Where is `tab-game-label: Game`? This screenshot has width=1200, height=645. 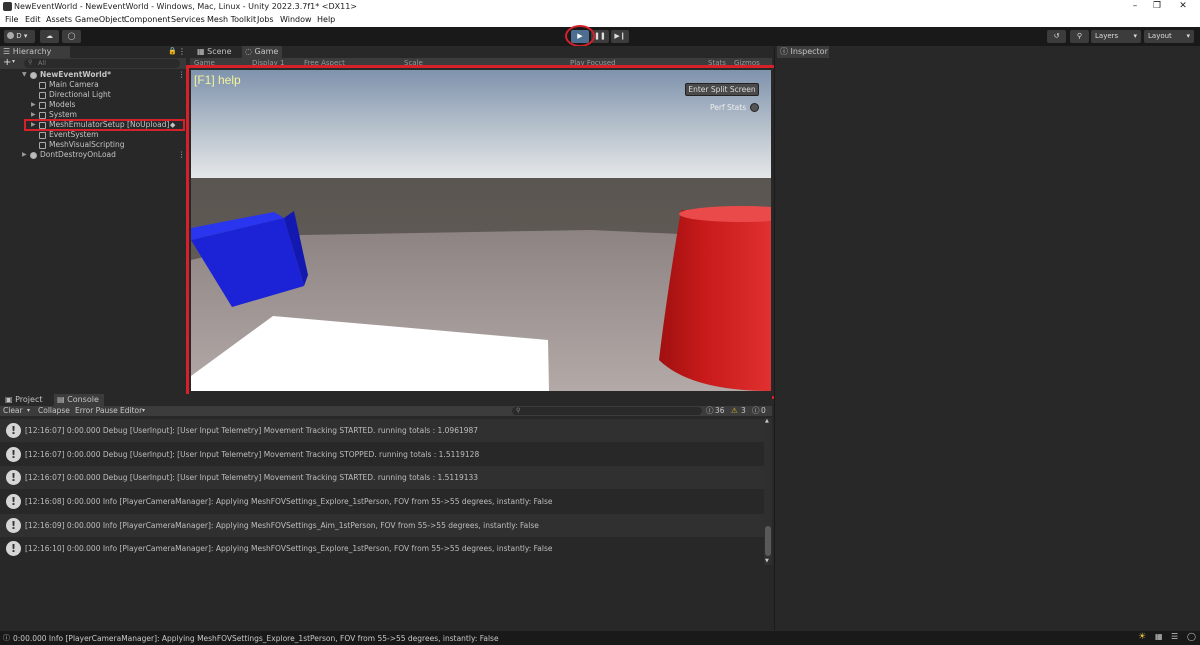
tab-game-label: Game is located at coordinates (266, 51).